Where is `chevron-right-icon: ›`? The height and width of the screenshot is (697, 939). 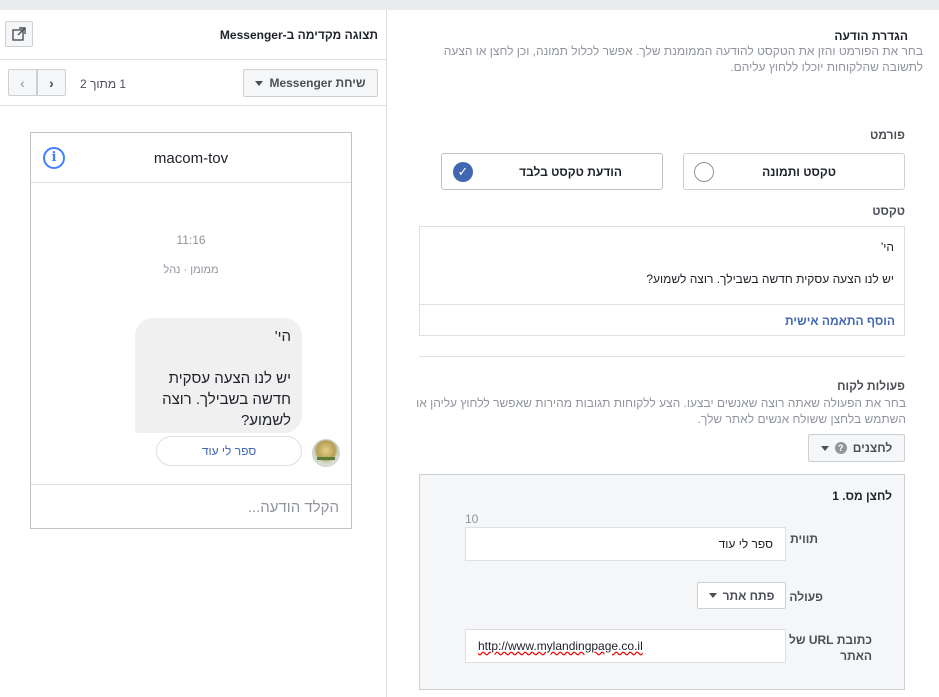 chevron-right-icon: › is located at coordinates (51, 82).